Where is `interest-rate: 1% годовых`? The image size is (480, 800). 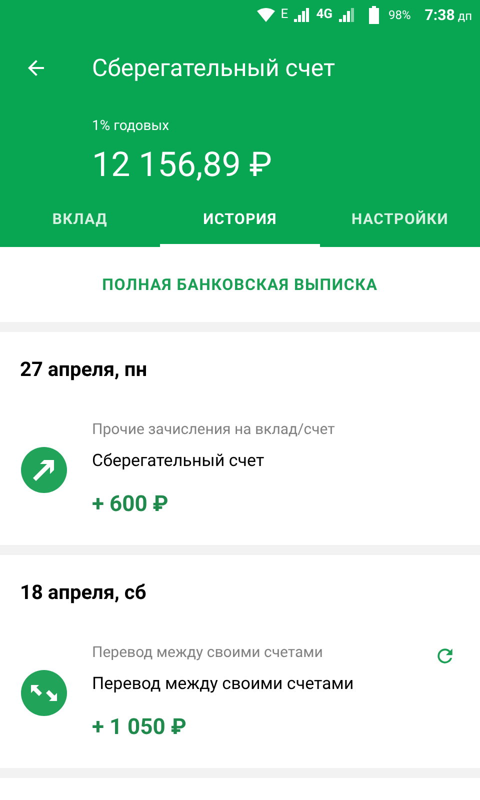
interest-rate: 1% годовых is located at coordinates (131, 126).